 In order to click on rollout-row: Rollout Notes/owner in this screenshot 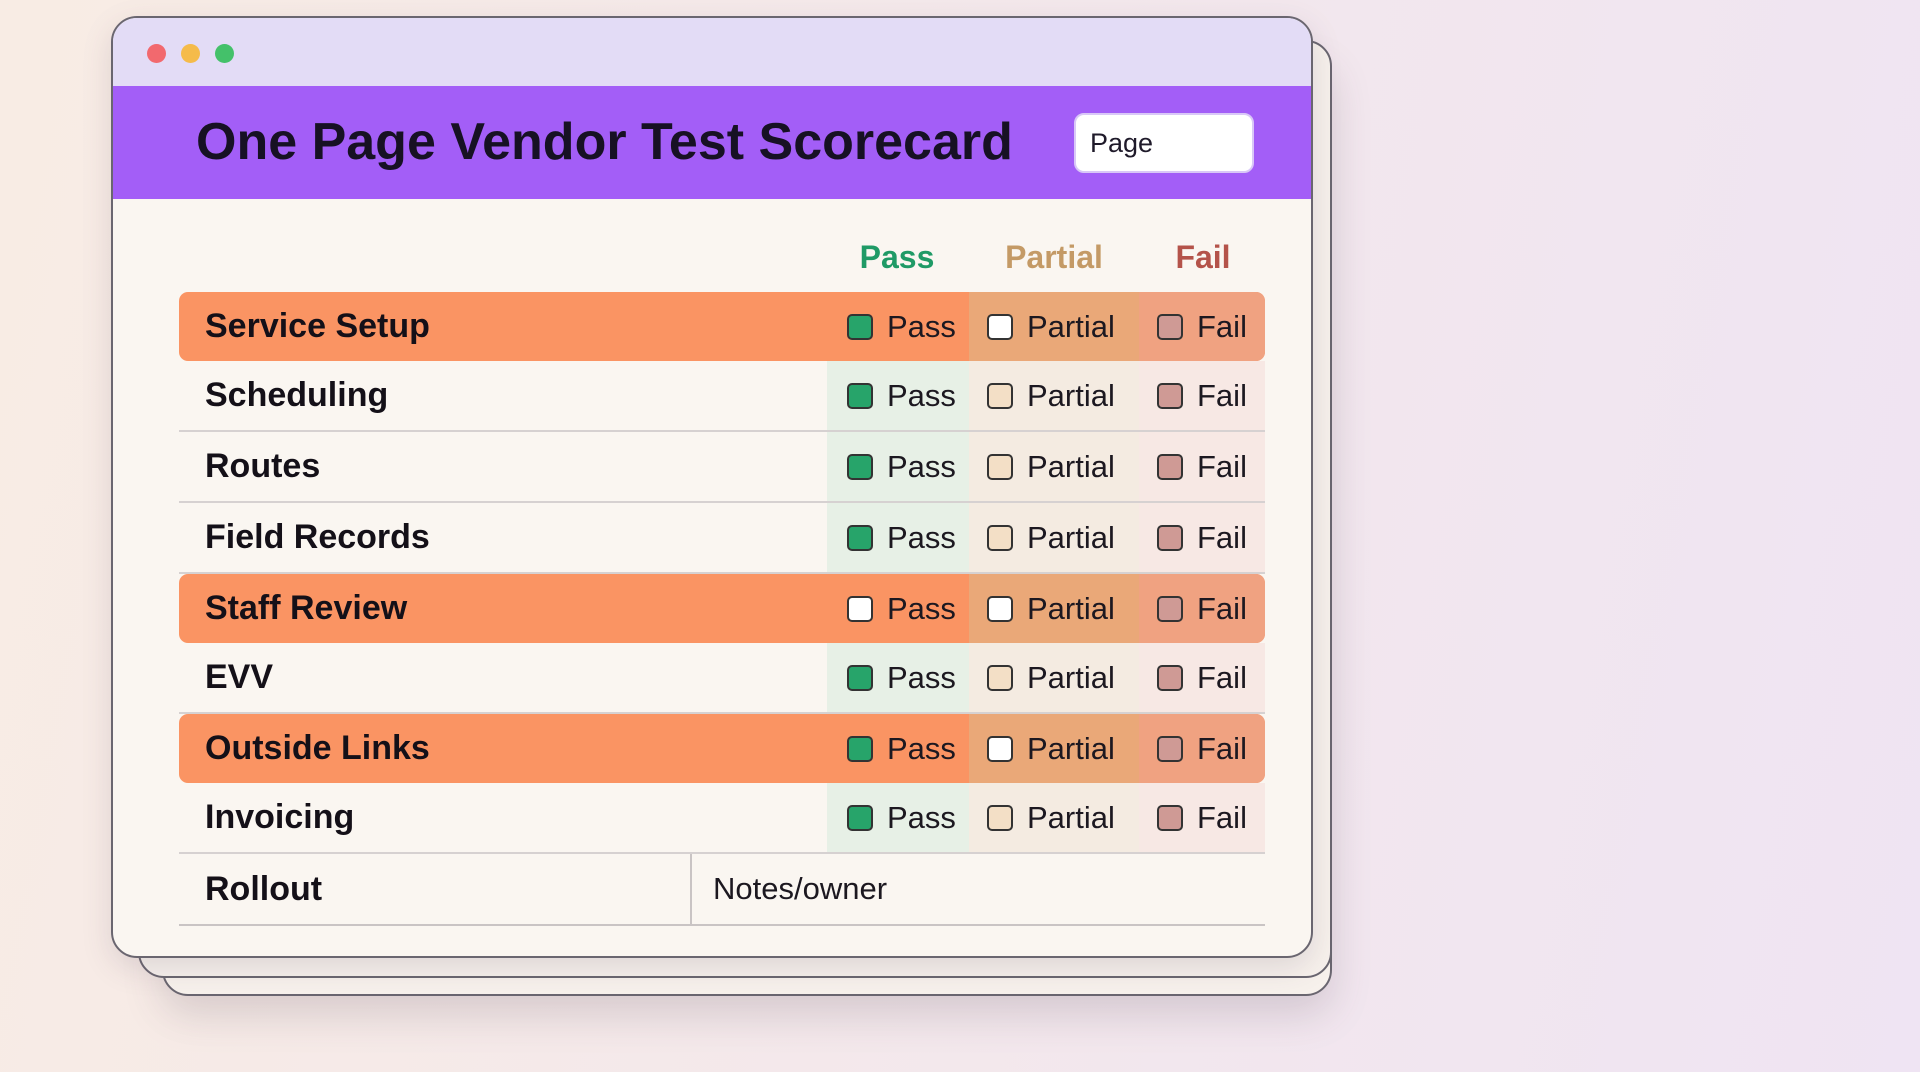, I will do `click(722, 890)`.